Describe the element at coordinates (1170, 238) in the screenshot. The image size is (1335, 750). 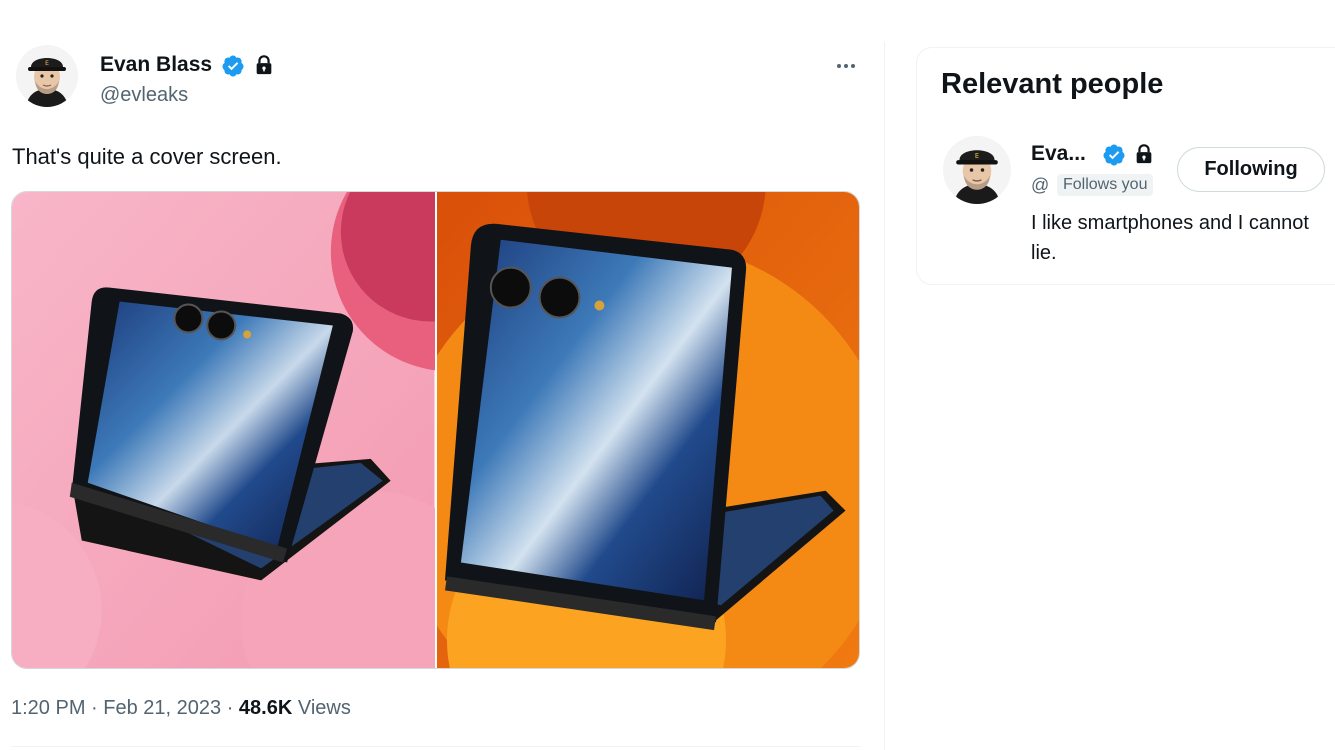
I see `person-bio: I like smartphones and I cannot lie.` at that location.